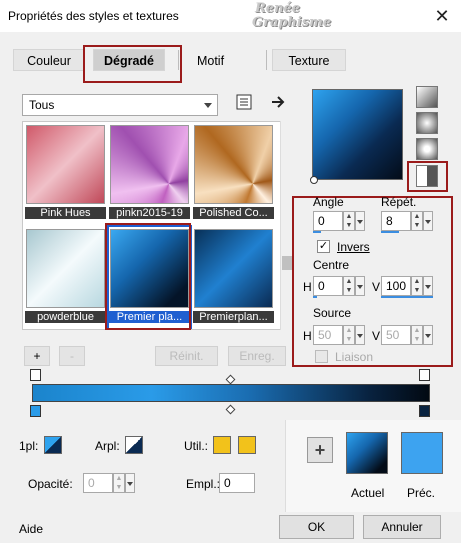  What do you see at coordinates (107, 446) in the screenshot?
I see `background-plane-label: Arpl:` at bounding box center [107, 446].